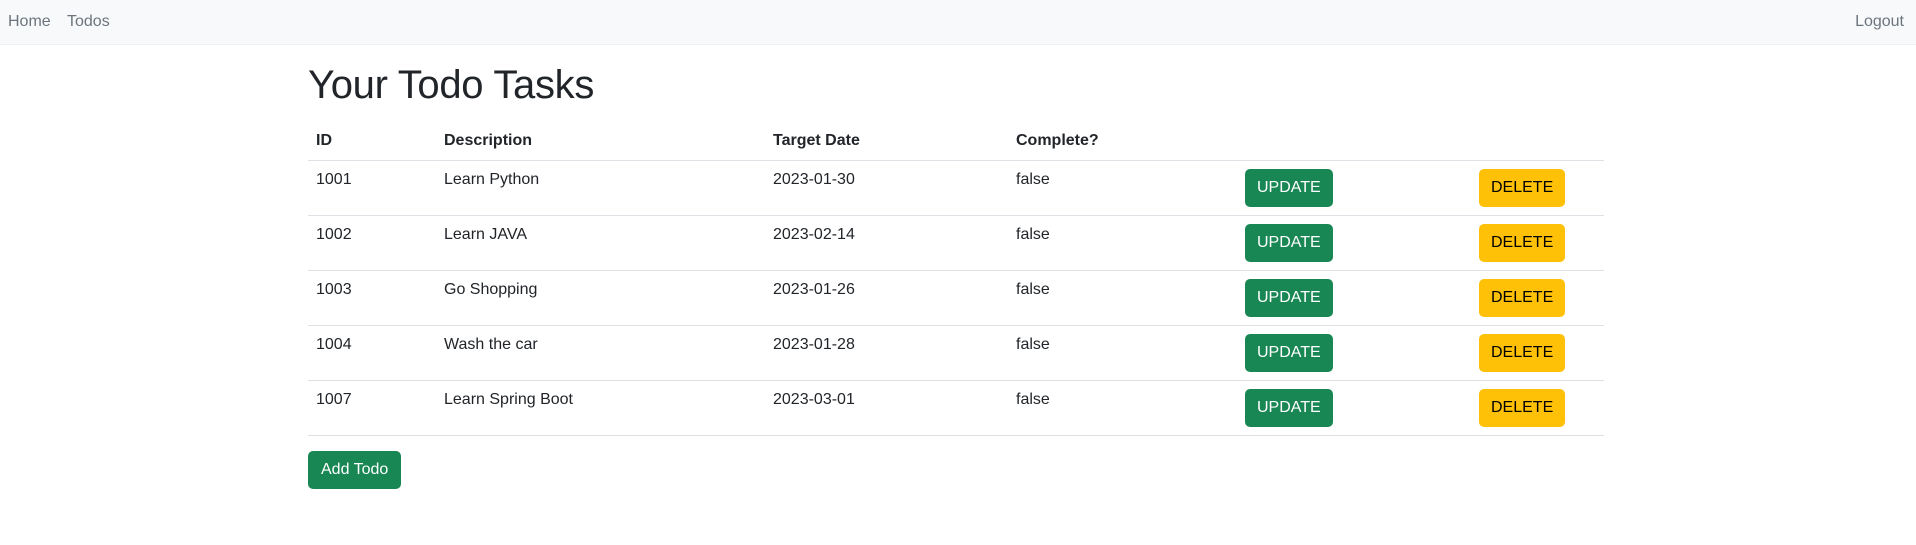 Image resolution: width=1916 pixels, height=545 pixels. I want to click on cell-id: 1003, so click(372, 298).